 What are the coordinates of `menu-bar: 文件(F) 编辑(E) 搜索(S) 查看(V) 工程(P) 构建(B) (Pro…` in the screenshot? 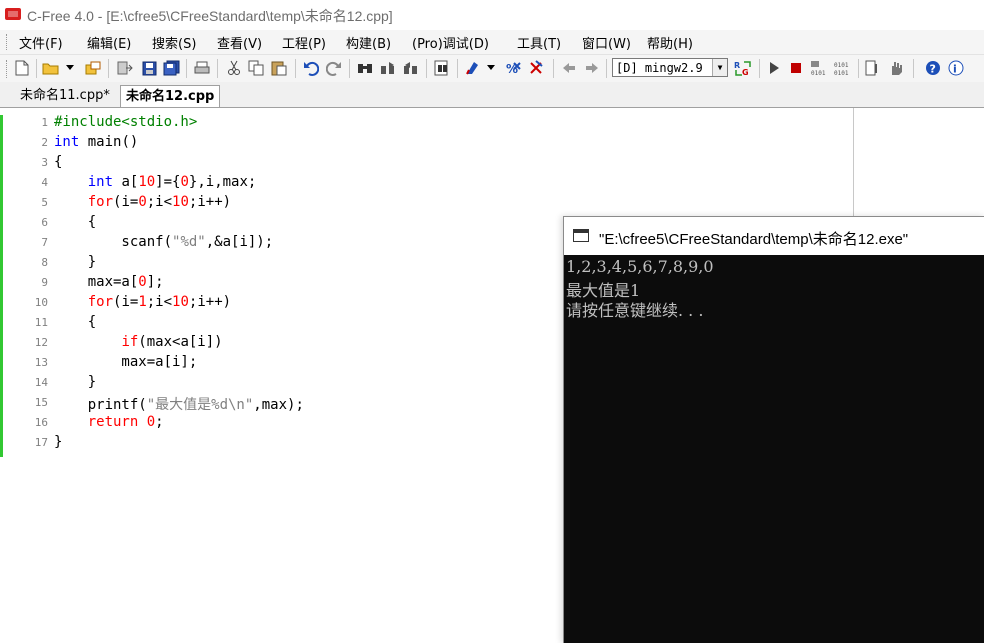 It's located at (492, 42).